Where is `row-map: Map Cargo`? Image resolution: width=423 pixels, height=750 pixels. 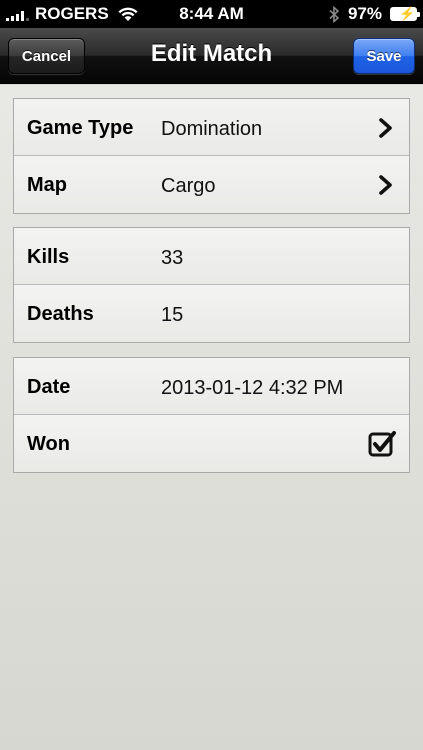
row-map: Map Cargo is located at coordinates (211, 184).